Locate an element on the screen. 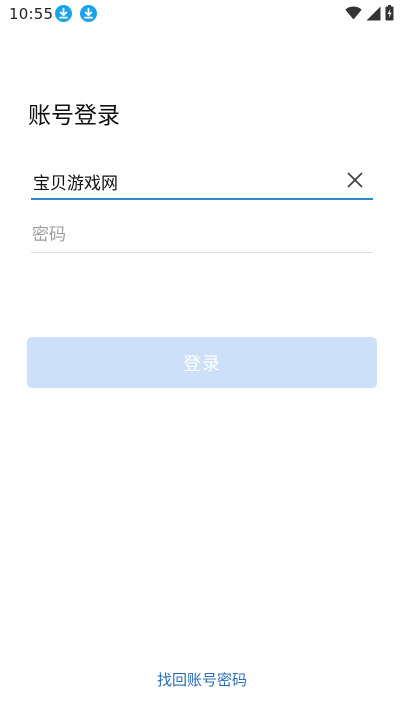  status-time: 10:55 is located at coordinates (31, 14).